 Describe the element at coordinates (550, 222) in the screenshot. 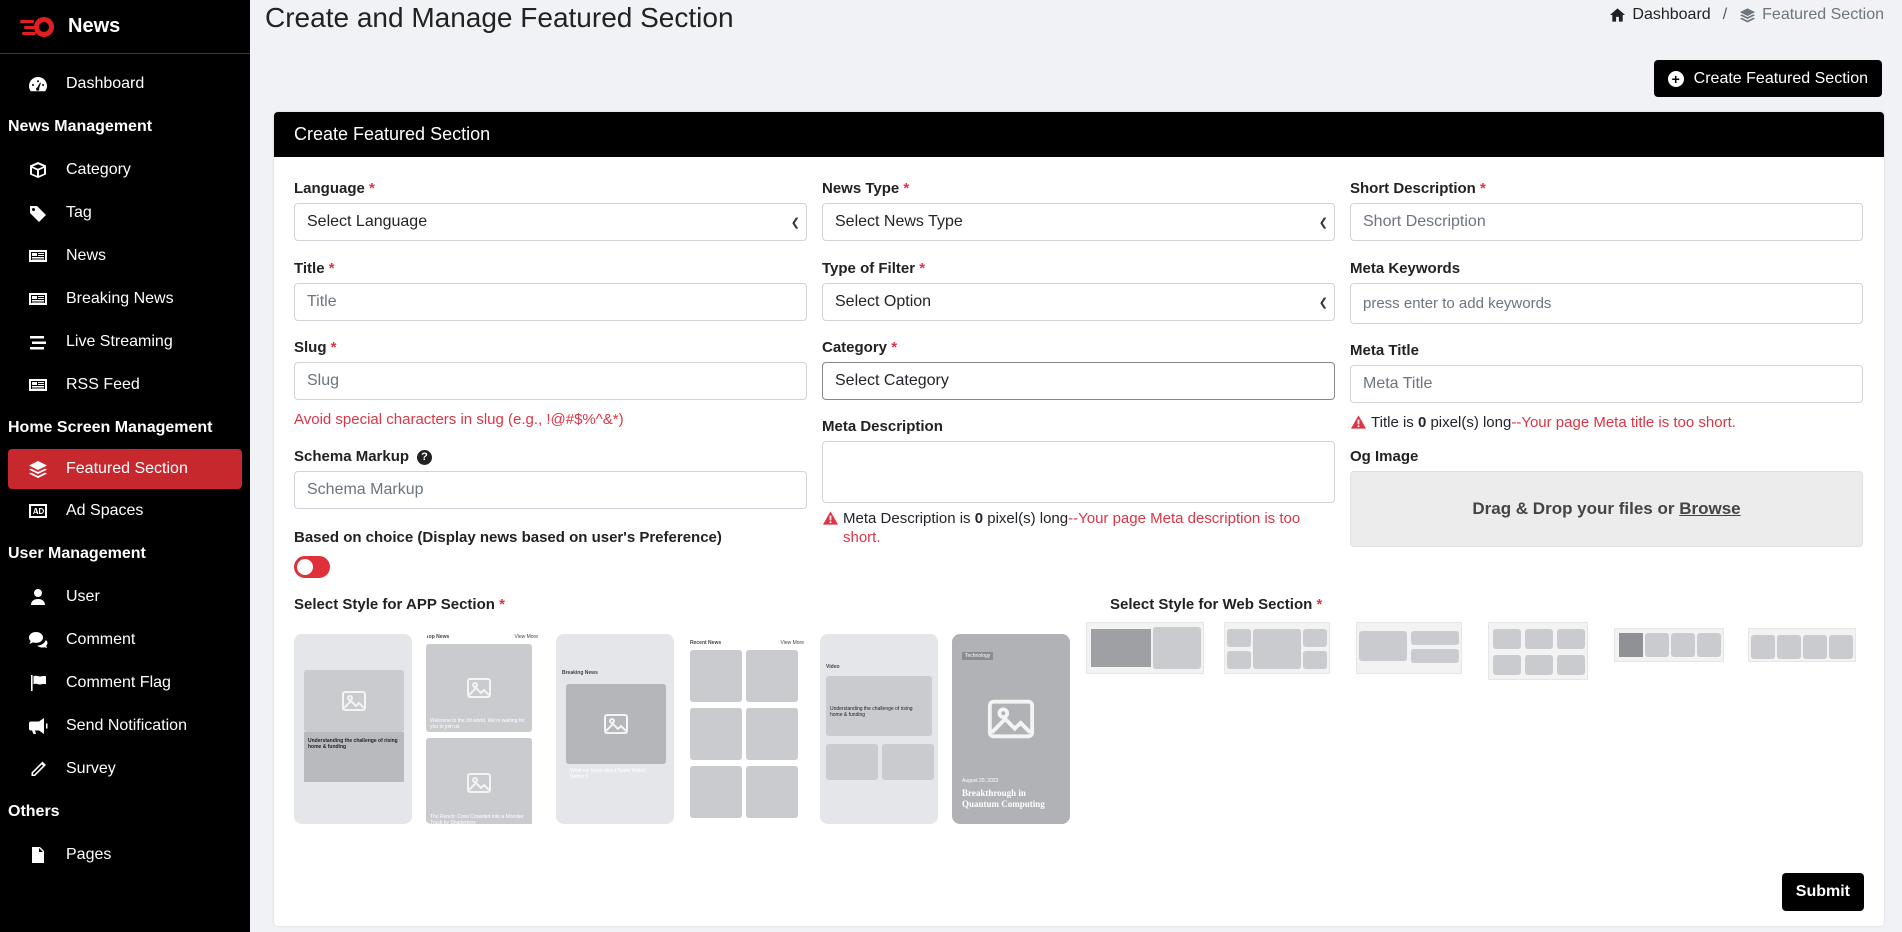

I see `language-select: Select Language ❮` at that location.